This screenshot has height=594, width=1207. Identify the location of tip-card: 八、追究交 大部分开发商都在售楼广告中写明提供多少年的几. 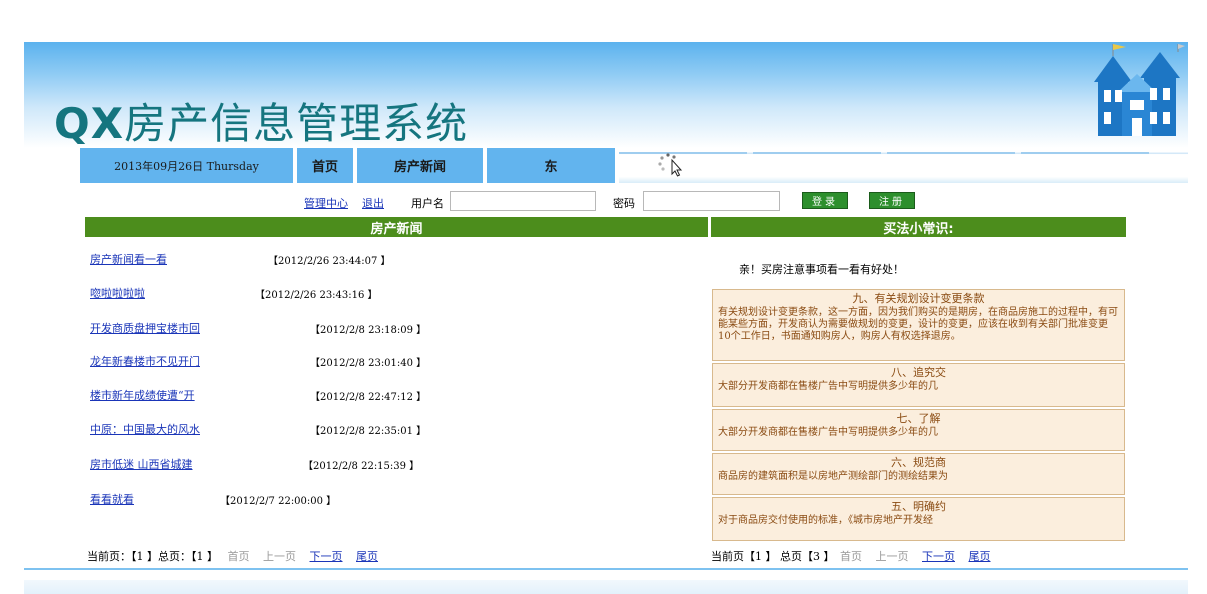
(918, 385).